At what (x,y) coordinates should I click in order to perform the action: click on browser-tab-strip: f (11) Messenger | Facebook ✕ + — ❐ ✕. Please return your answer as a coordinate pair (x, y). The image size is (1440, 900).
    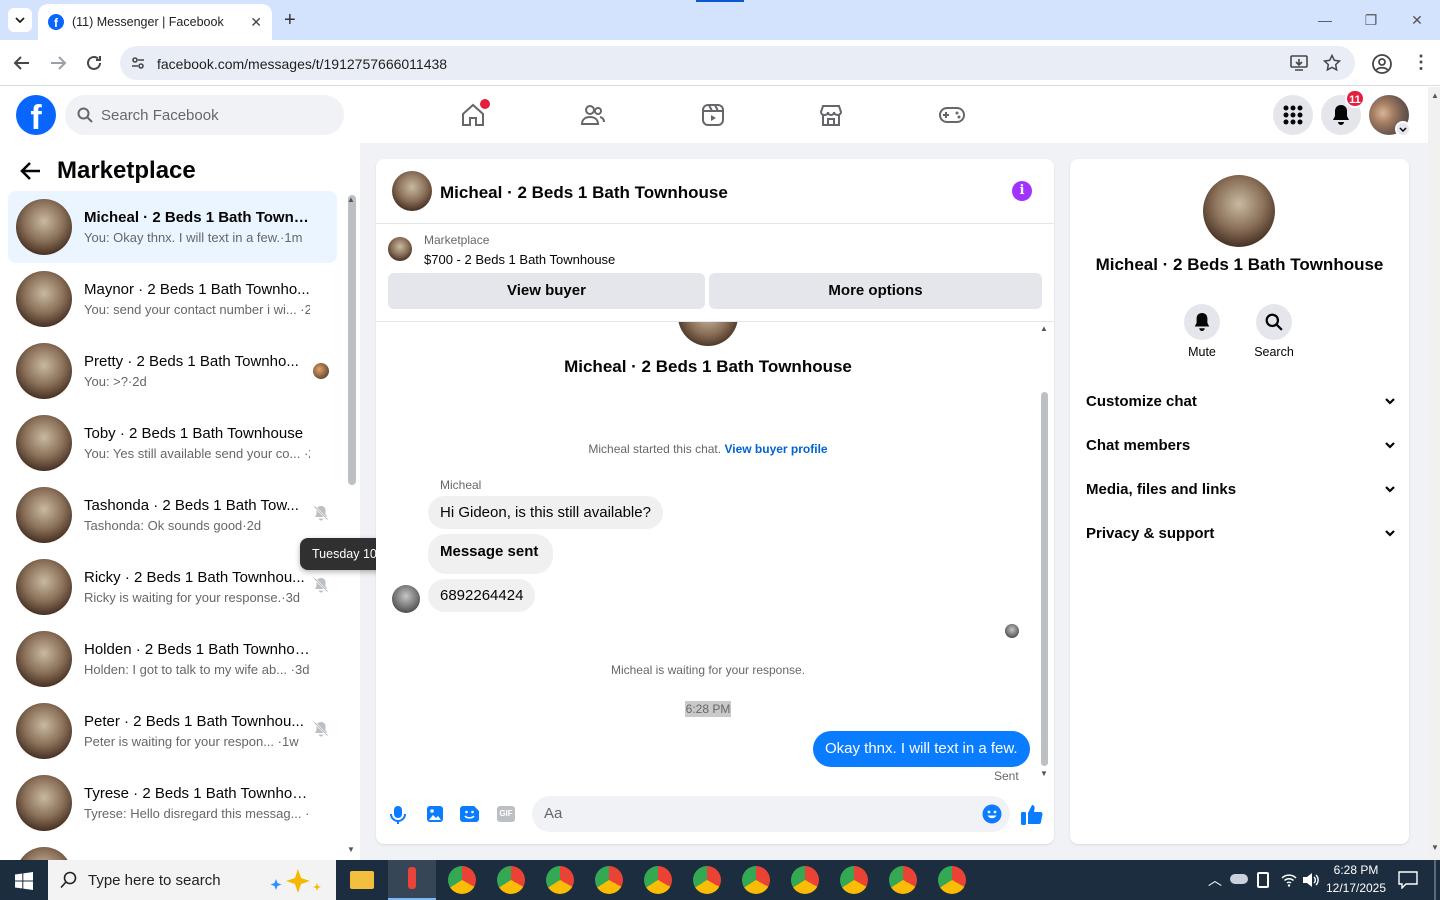
    Looking at the image, I should click on (720, 20).